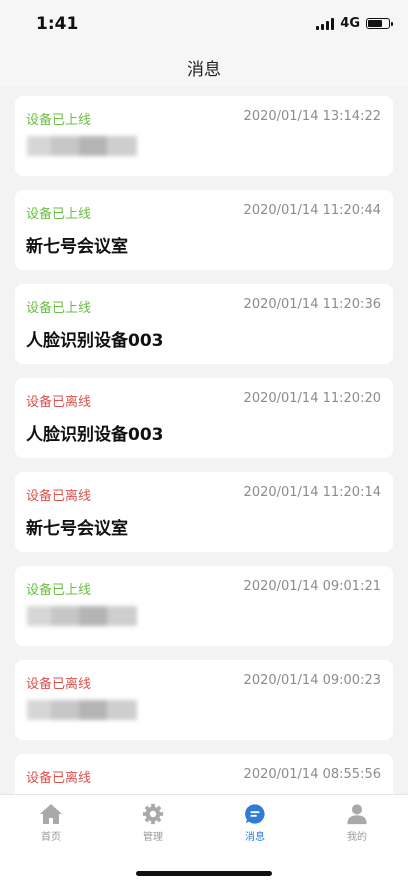 Image resolution: width=408 pixels, height=884 pixels. I want to click on message-card: 设备已离线 2020/01/14 11:20:20 人脸识别设备003, so click(204, 418).